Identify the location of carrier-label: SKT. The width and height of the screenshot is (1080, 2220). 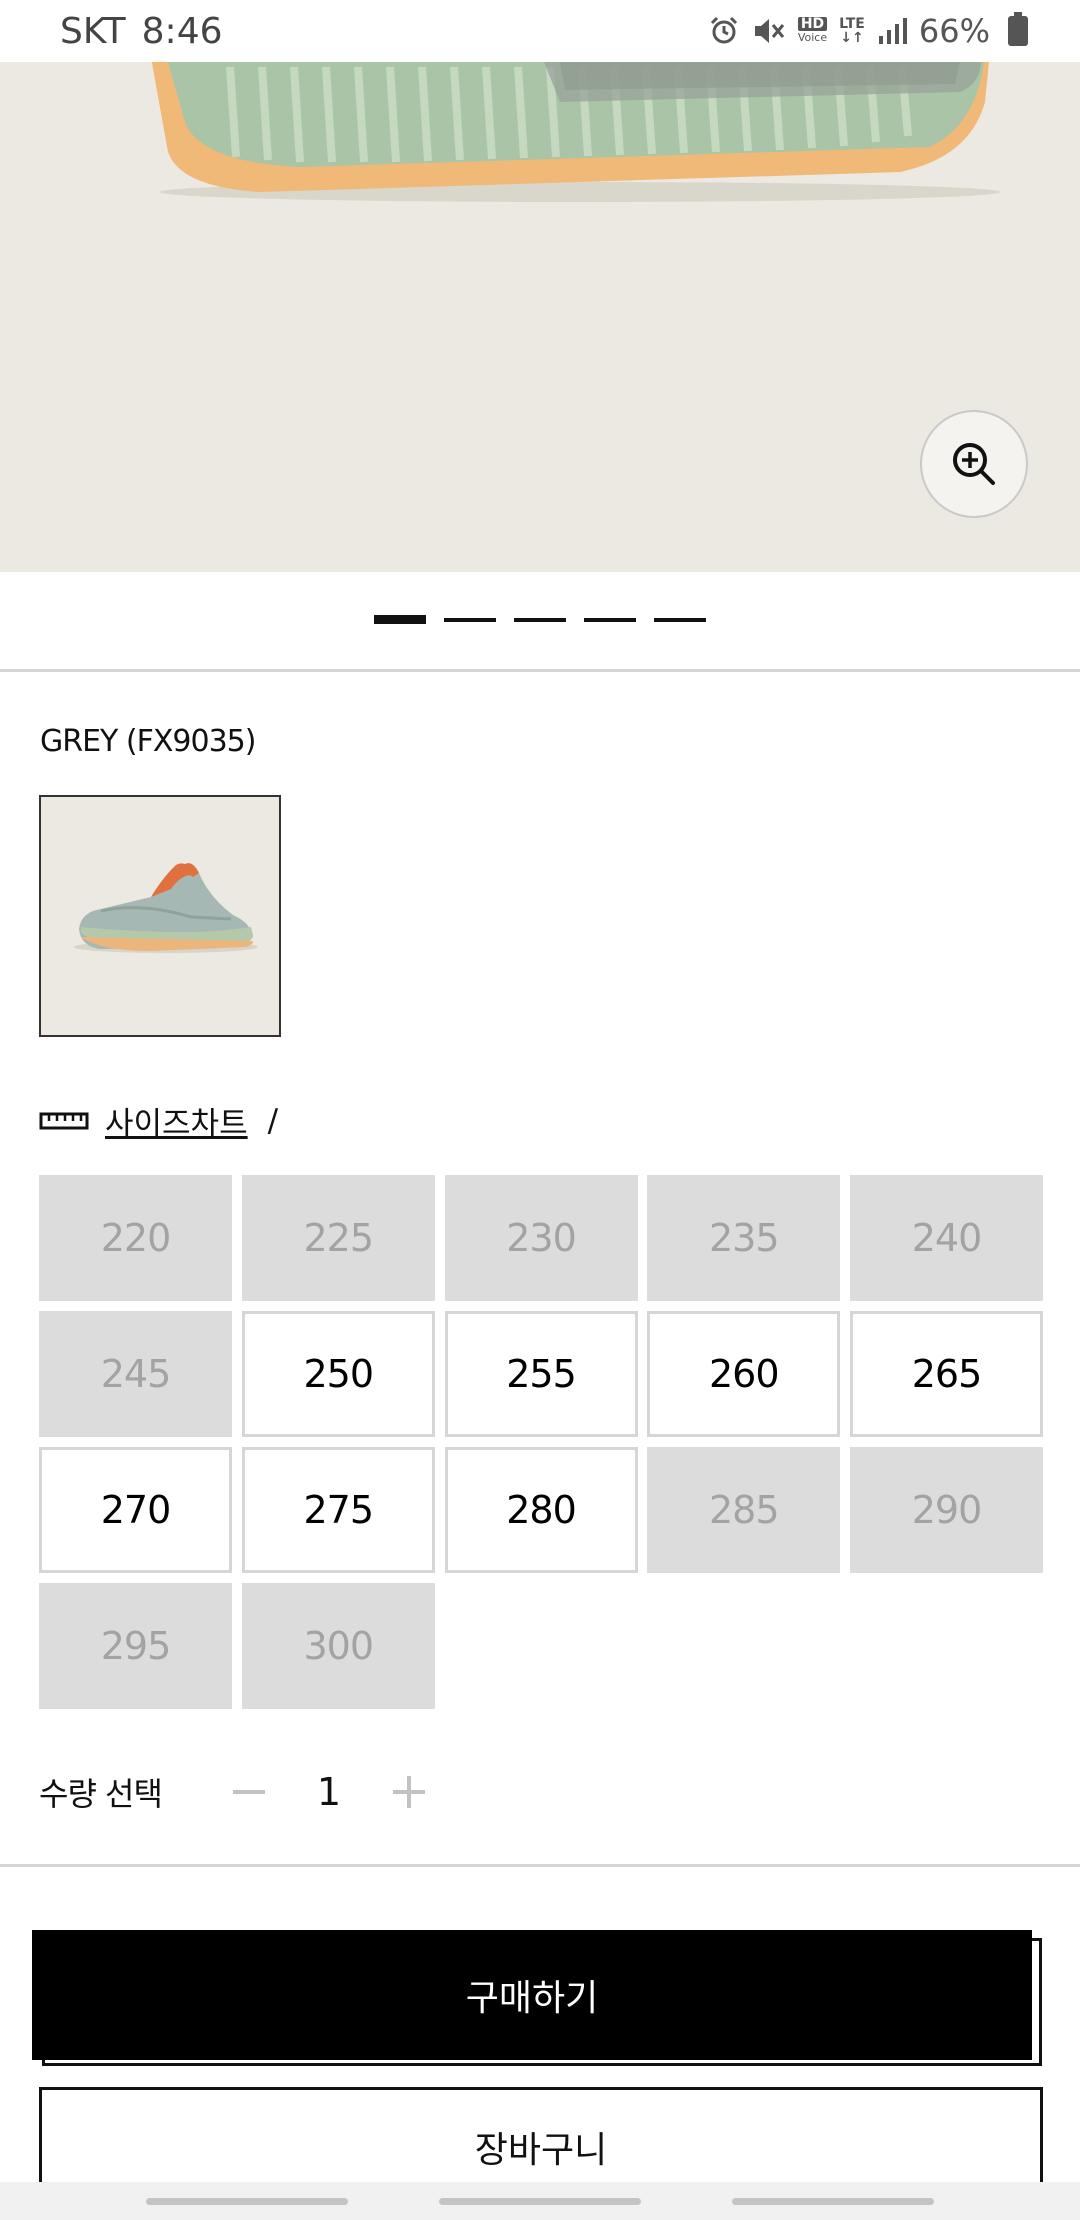
(93, 31).